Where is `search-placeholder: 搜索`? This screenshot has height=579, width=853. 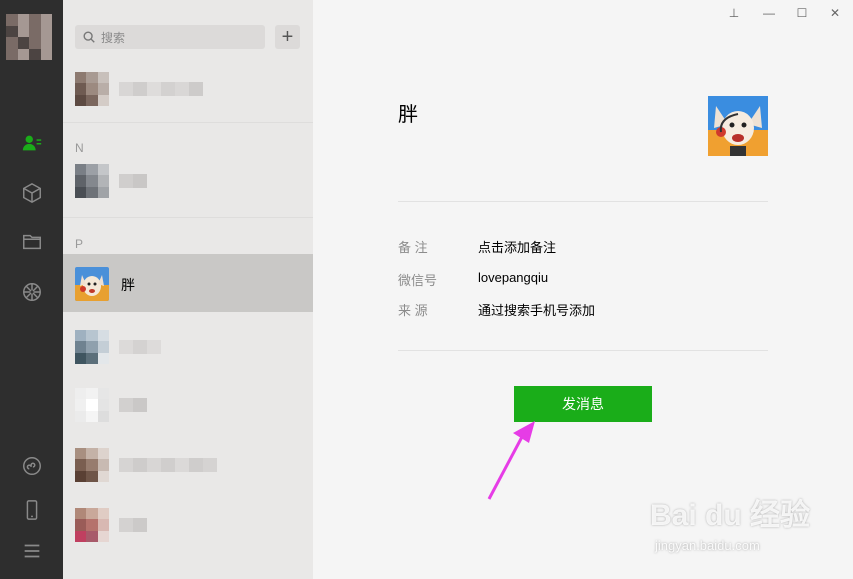 search-placeholder: 搜索 is located at coordinates (113, 37).